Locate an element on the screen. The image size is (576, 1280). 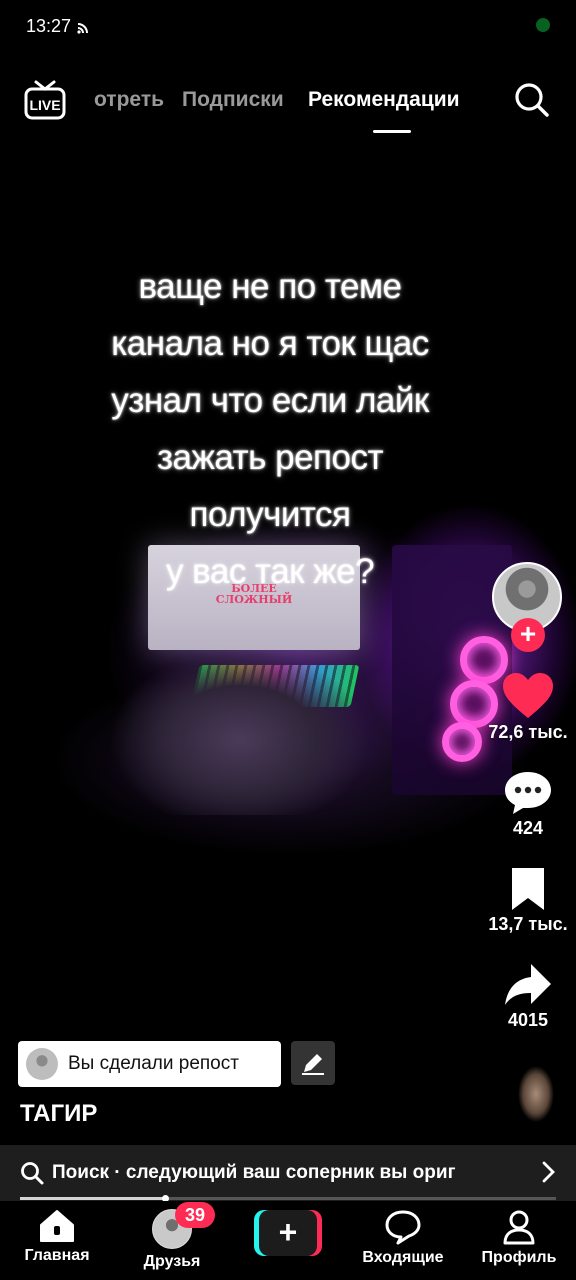
search-button is located at coordinates (532, 100).